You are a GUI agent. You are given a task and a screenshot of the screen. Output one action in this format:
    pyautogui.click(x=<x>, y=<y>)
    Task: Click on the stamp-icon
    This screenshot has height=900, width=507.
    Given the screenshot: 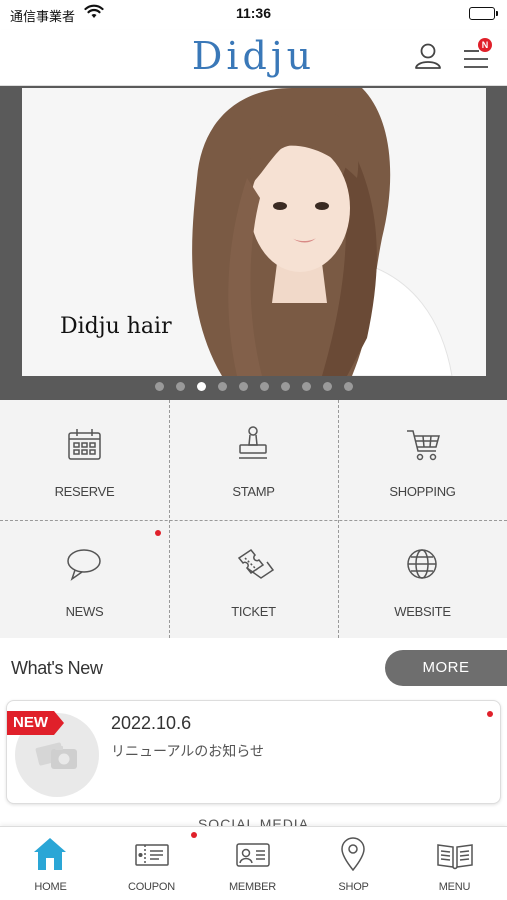 What is the action you would take?
    pyautogui.click(x=253, y=442)
    